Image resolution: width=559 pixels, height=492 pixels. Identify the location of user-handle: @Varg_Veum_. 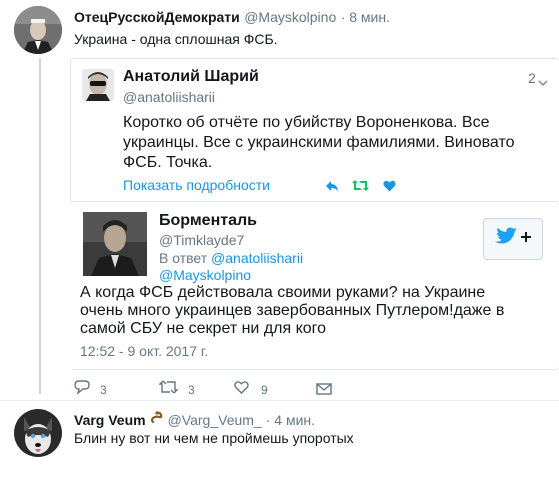
(215, 420).